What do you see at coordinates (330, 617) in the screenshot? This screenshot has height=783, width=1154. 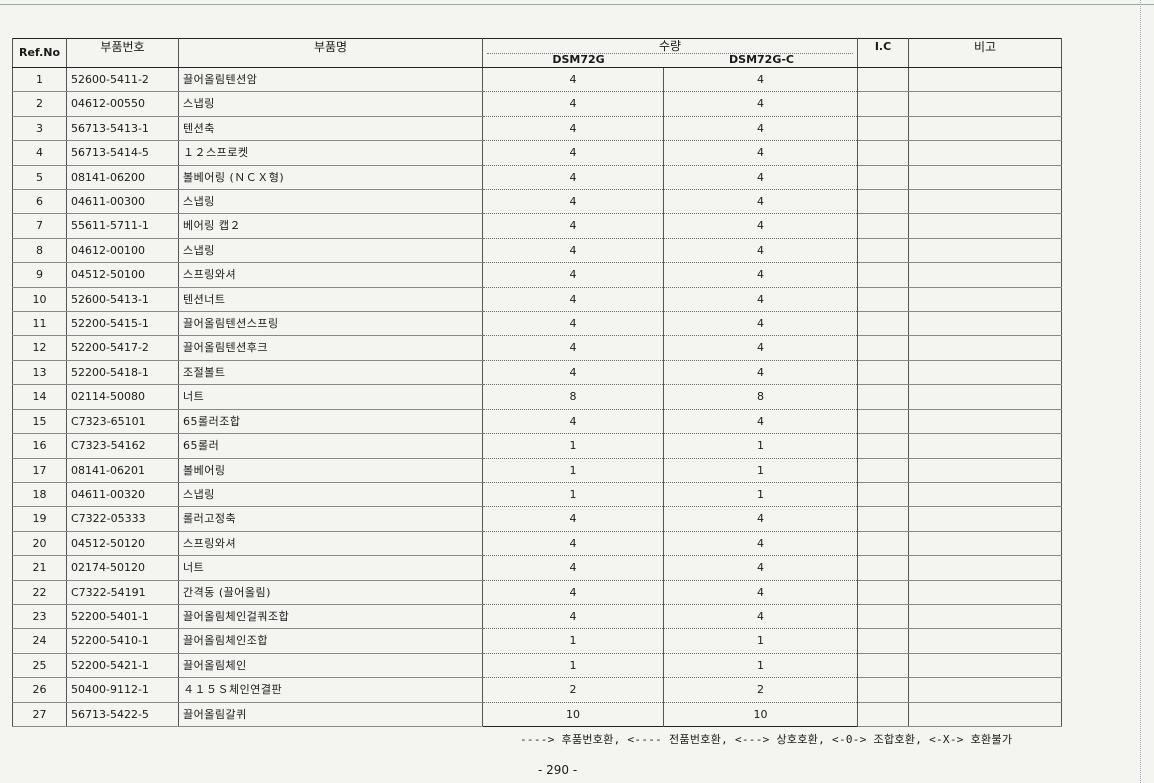 I see `part-name-cell: 끌어올림체인걸쿼조합` at bounding box center [330, 617].